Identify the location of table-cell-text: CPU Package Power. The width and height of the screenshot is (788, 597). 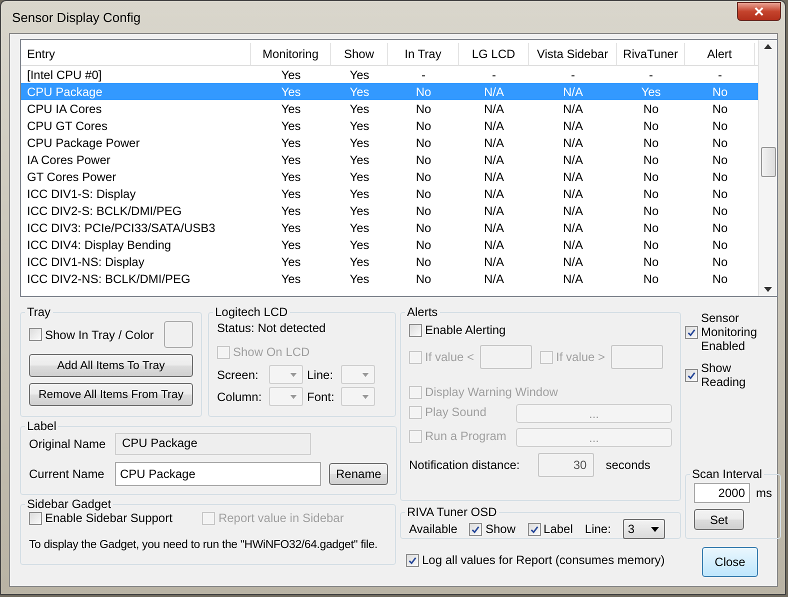
(83, 143).